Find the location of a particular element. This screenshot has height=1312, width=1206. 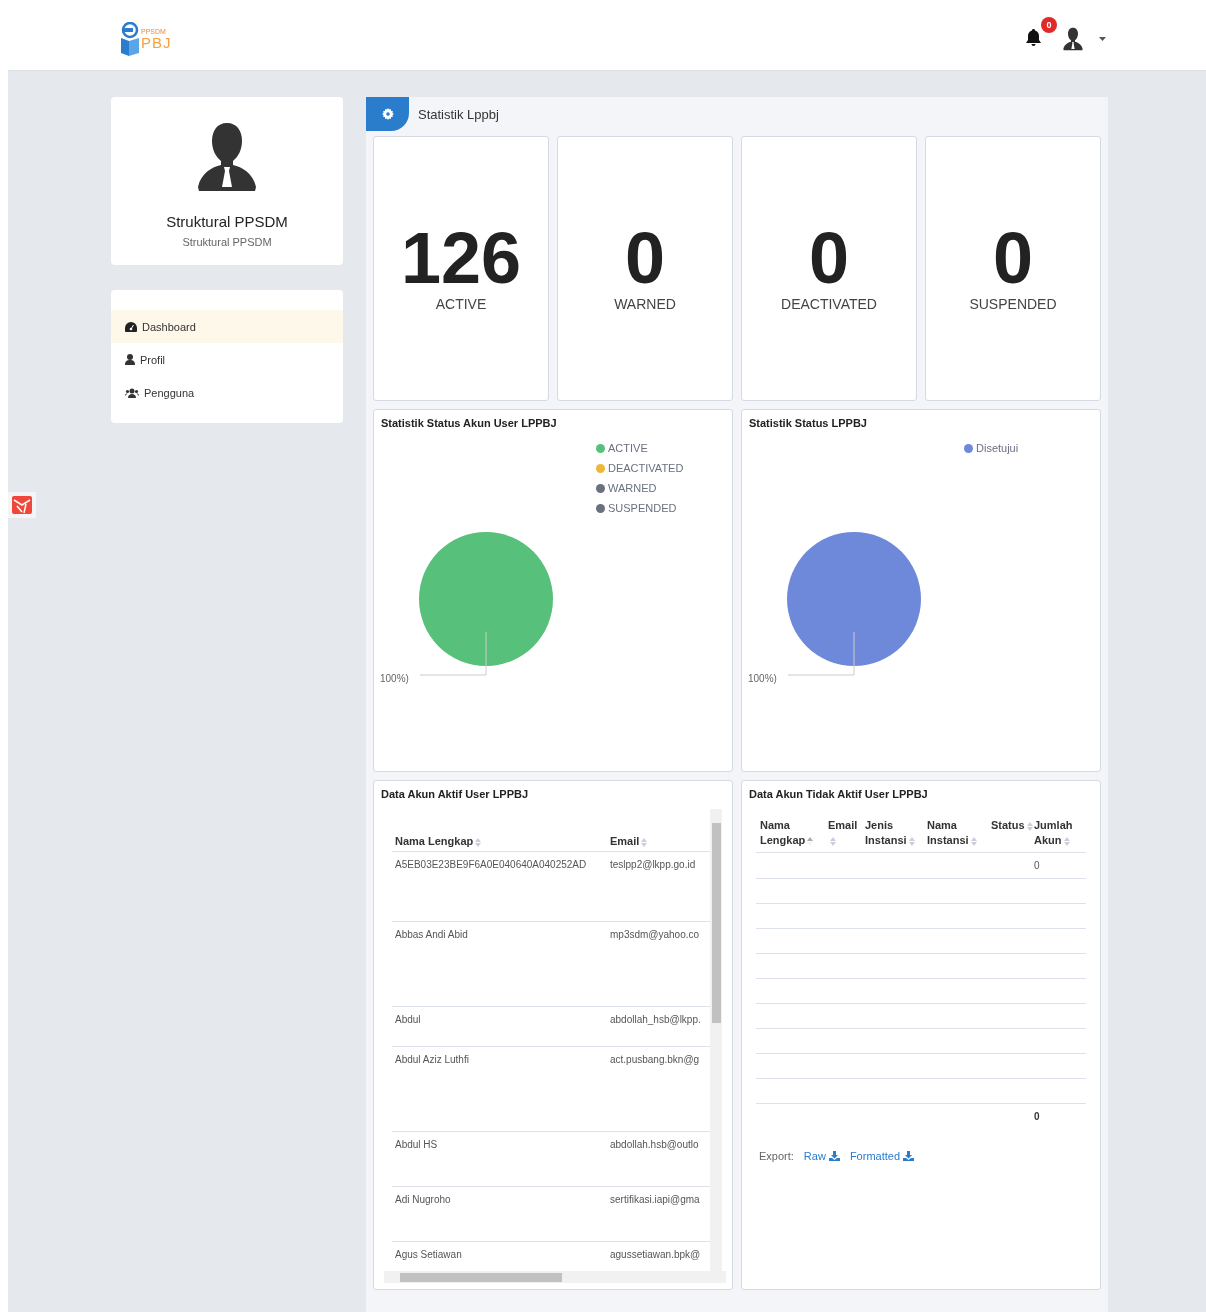

stat-label: DEACTIVATED is located at coordinates (829, 303).